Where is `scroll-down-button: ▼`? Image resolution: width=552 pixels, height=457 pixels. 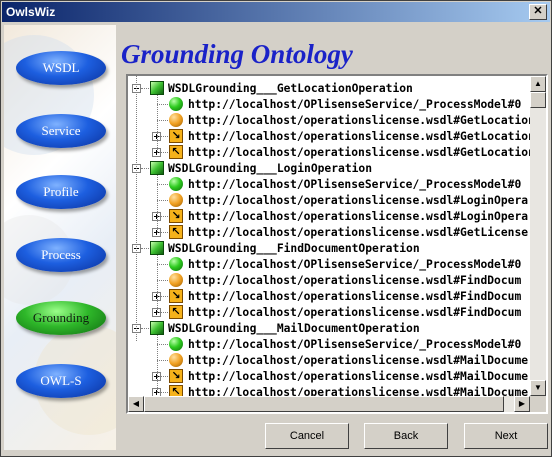 scroll-down-button: ▼ is located at coordinates (538, 388).